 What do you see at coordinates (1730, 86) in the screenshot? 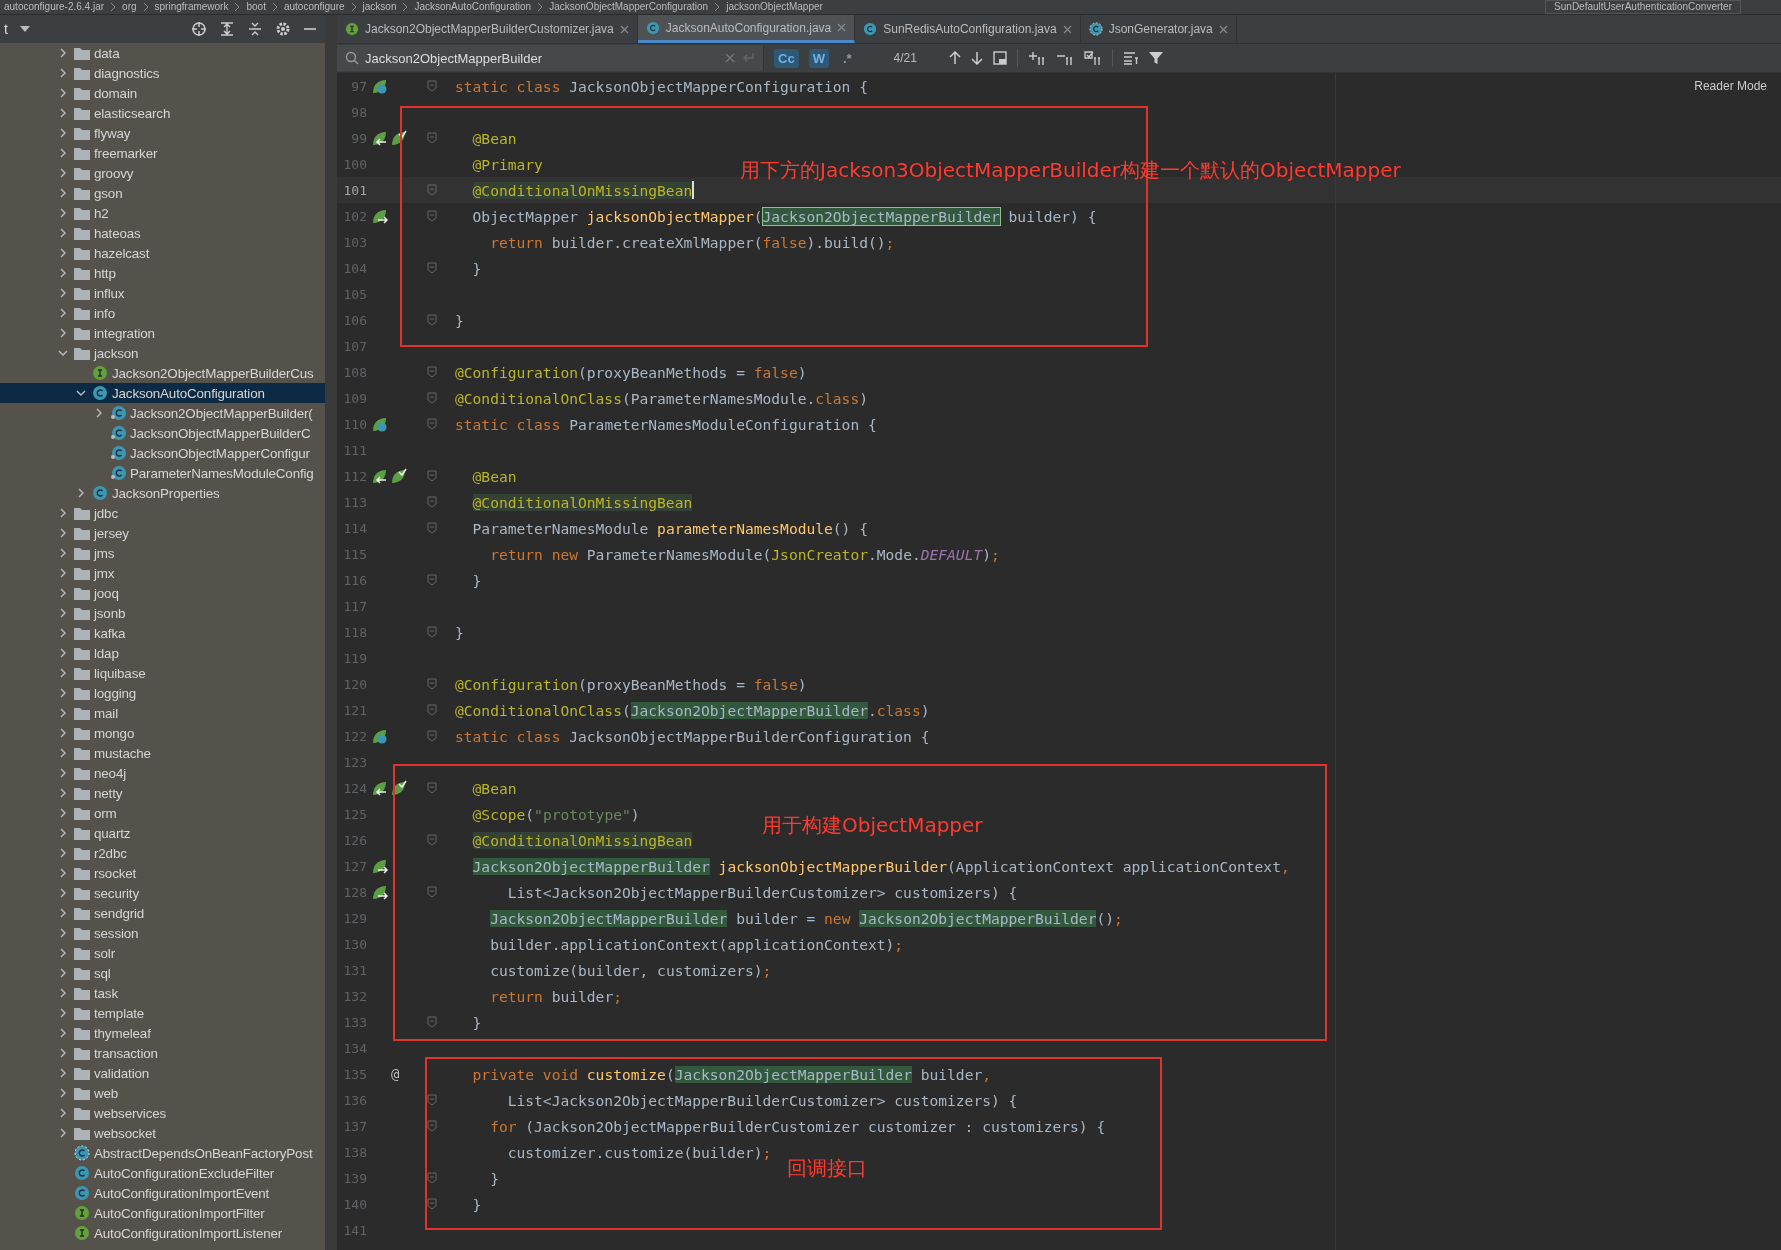
I see `reader-mode-link: Reader Mode` at bounding box center [1730, 86].